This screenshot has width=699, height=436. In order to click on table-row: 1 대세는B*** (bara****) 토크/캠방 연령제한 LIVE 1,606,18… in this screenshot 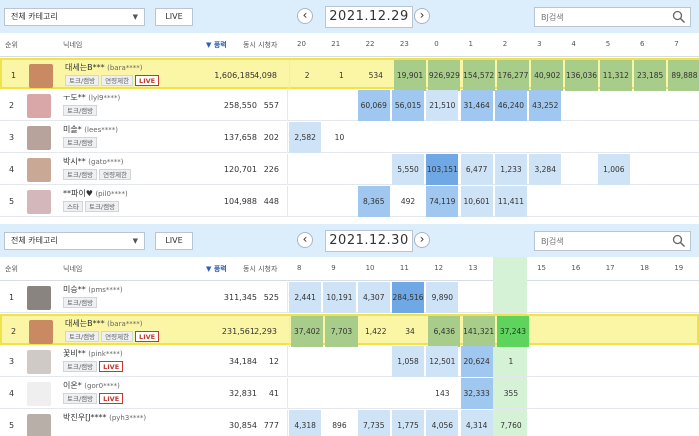, I will do `click(349, 74)`.